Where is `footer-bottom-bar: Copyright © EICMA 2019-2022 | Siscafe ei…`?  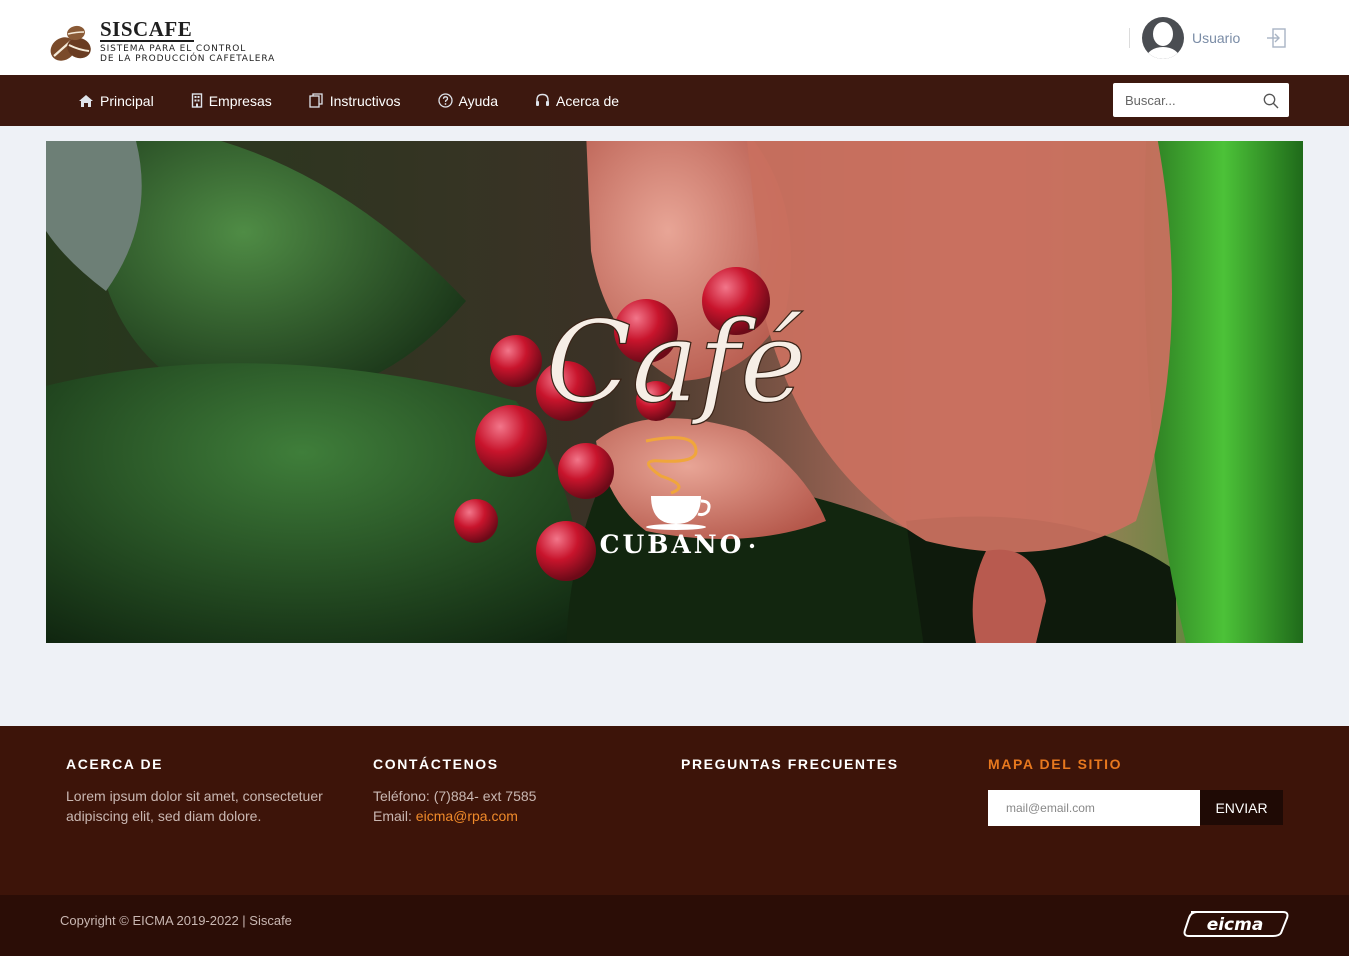 footer-bottom-bar: Copyright © EICMA 2019-2022 | Siscafe ei… is located at coordinates (674, 925).